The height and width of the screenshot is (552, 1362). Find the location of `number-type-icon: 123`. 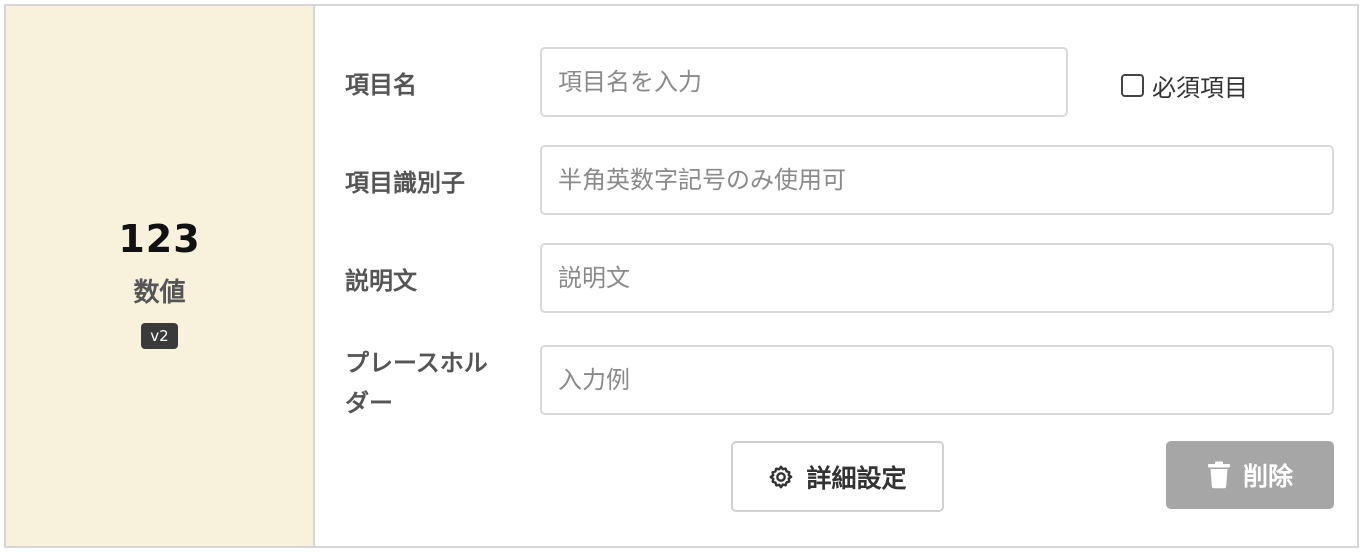

number-type-icon: 123 is located at coordinates (159, 238).